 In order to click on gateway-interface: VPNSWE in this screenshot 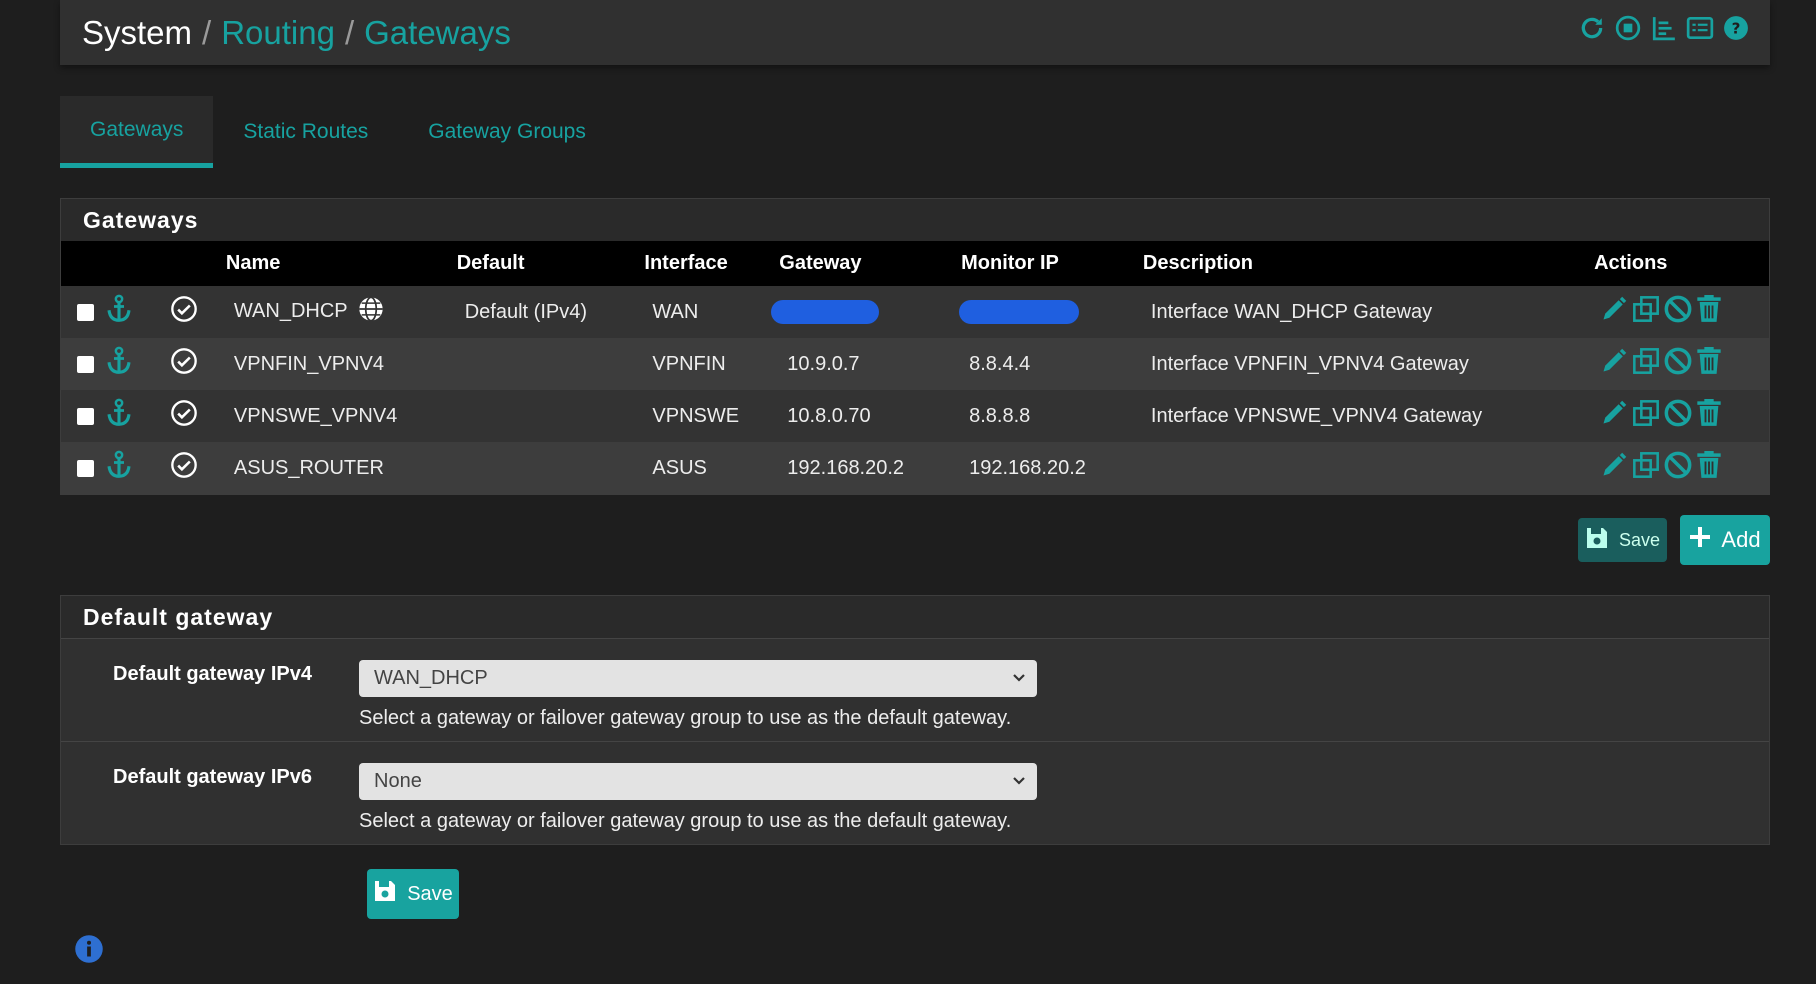, I will do `click(696, 415)`.